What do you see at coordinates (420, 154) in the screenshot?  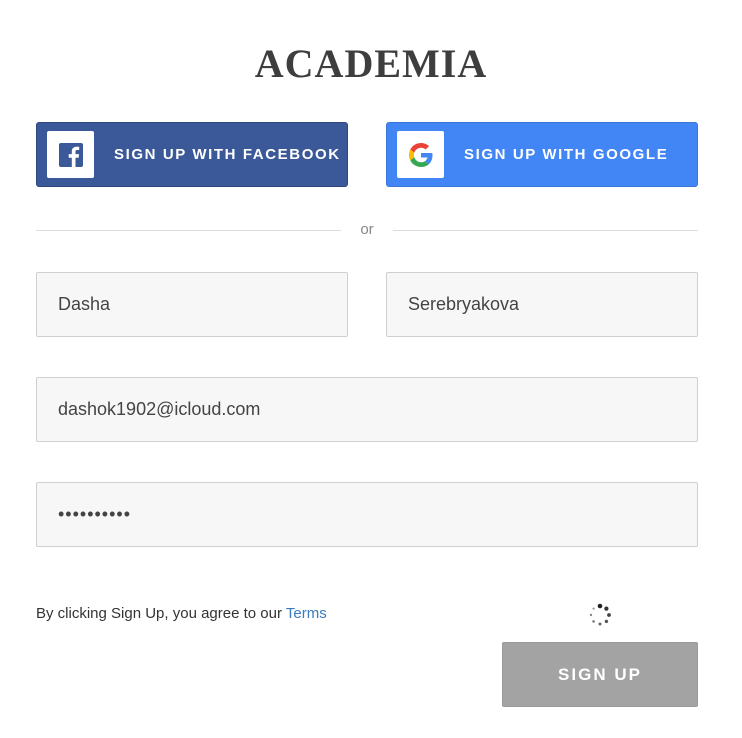 I see `google-icon` at bounding box center [420, 154].